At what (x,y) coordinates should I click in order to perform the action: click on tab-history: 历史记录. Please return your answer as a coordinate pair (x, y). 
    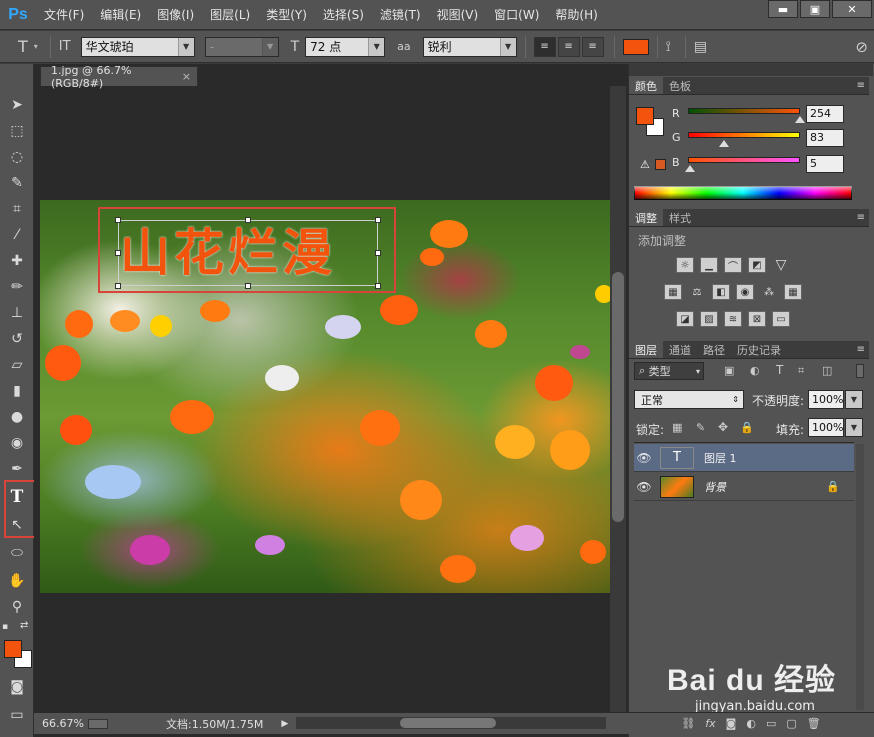
    Looking at the image, I should click on (759, 349).